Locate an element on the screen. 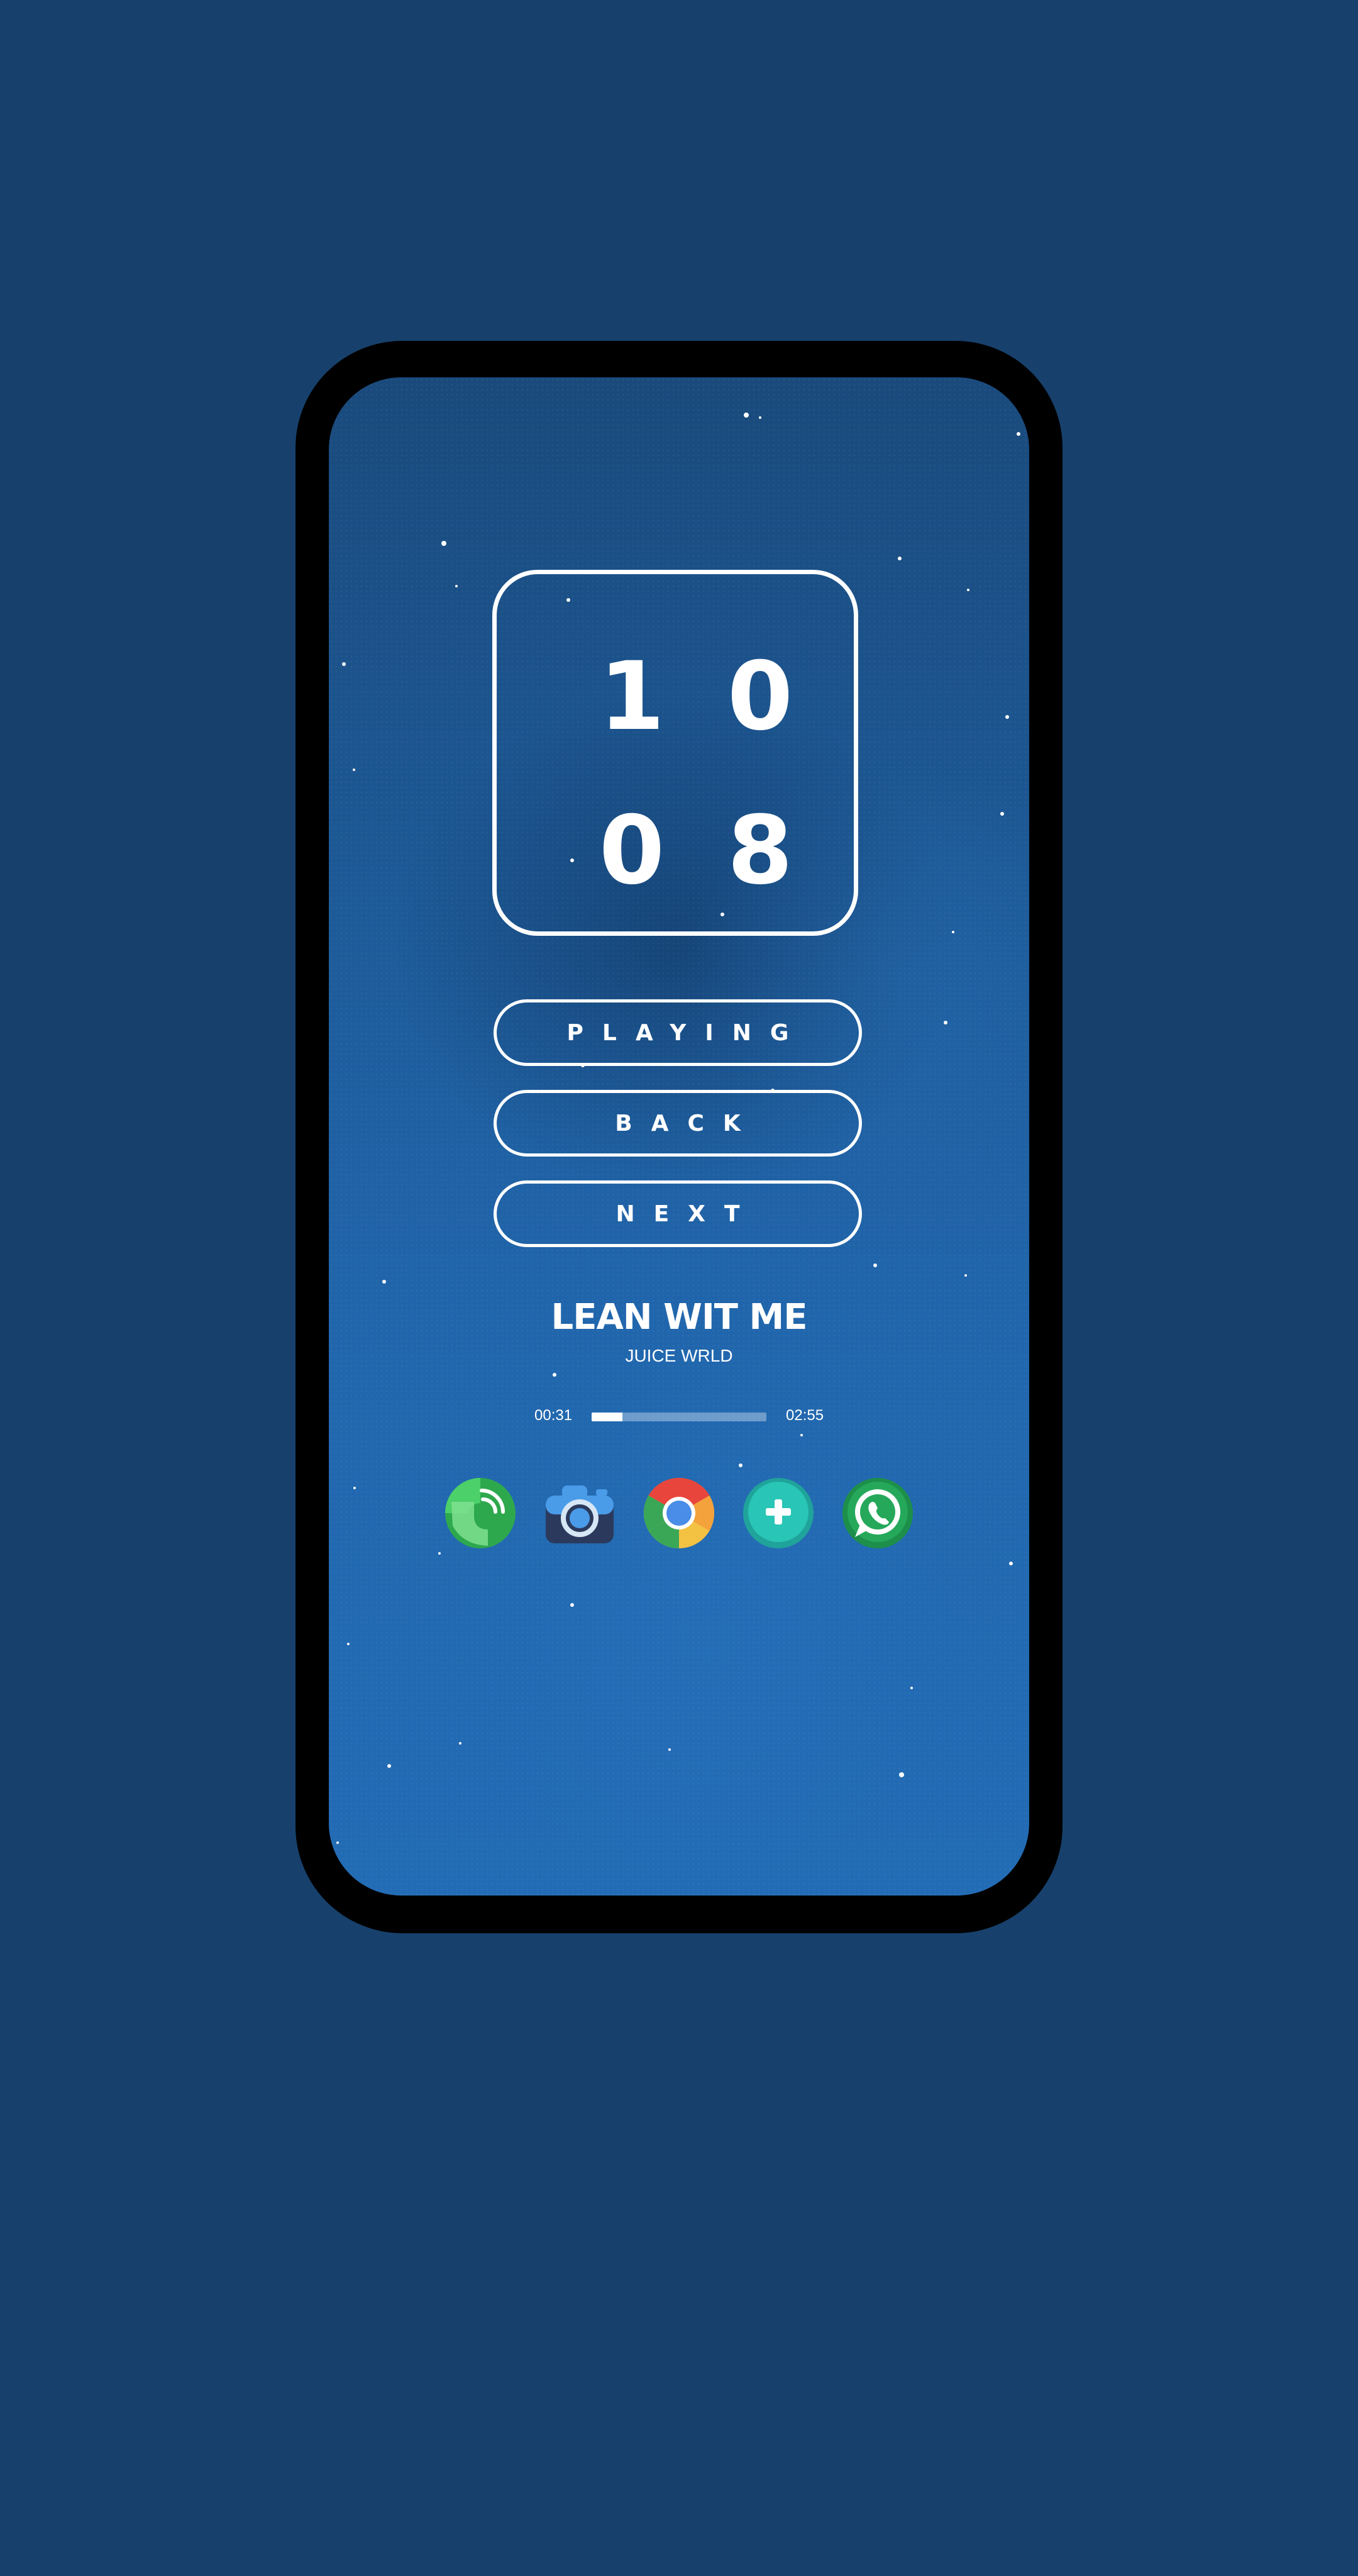  elapsed-time: 00:31 is located at coordinates (553, 1415).